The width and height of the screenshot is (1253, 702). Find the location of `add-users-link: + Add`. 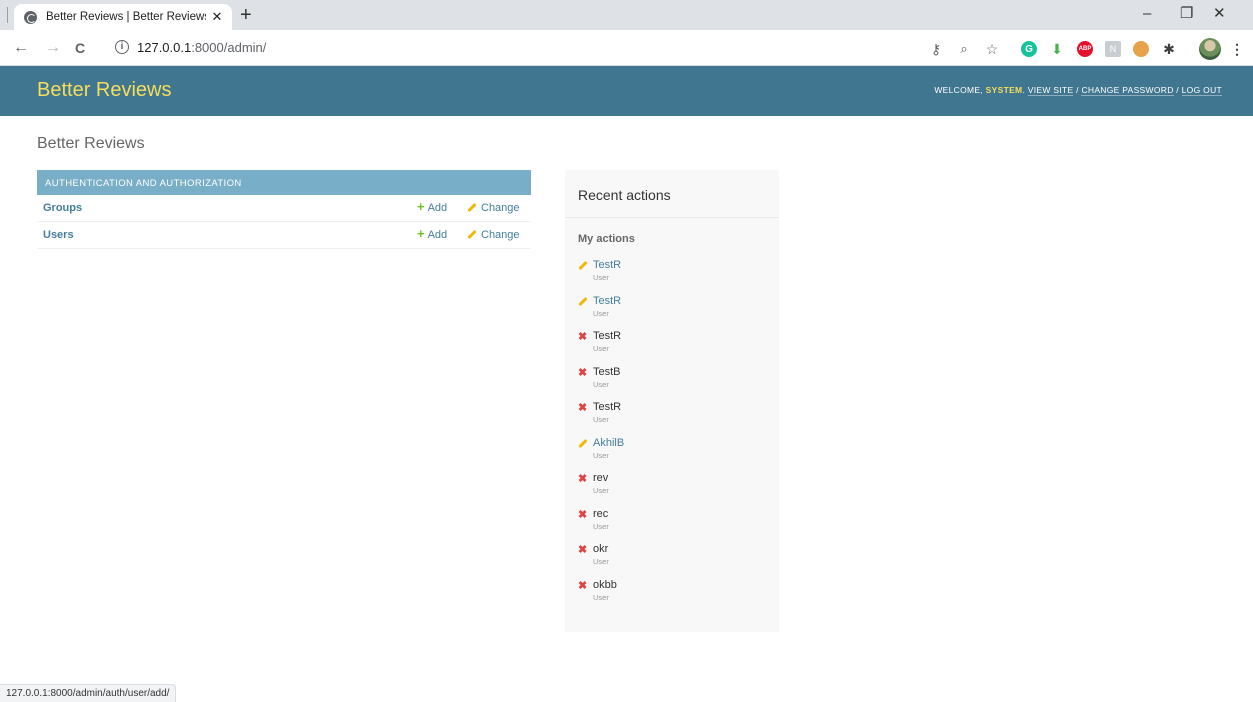

add-users-link: + Add is located at coordinates (432, 233).